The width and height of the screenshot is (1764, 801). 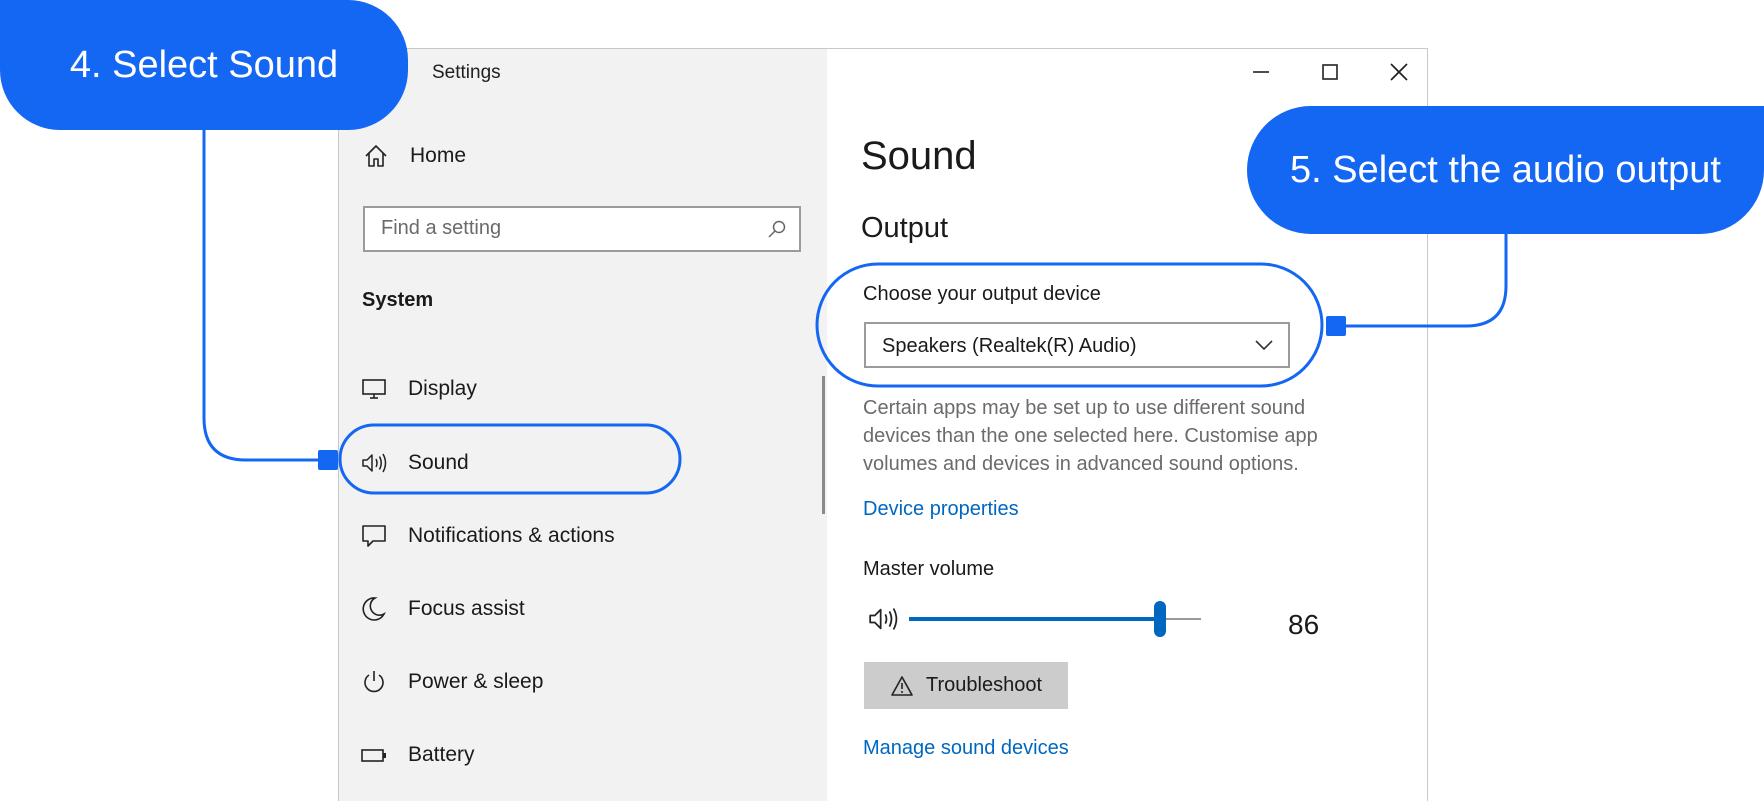 What do you see at coordinates (1336, 326) in the screenshot?
I see `connector-anchor-output` at bounding box center [1336, 326].